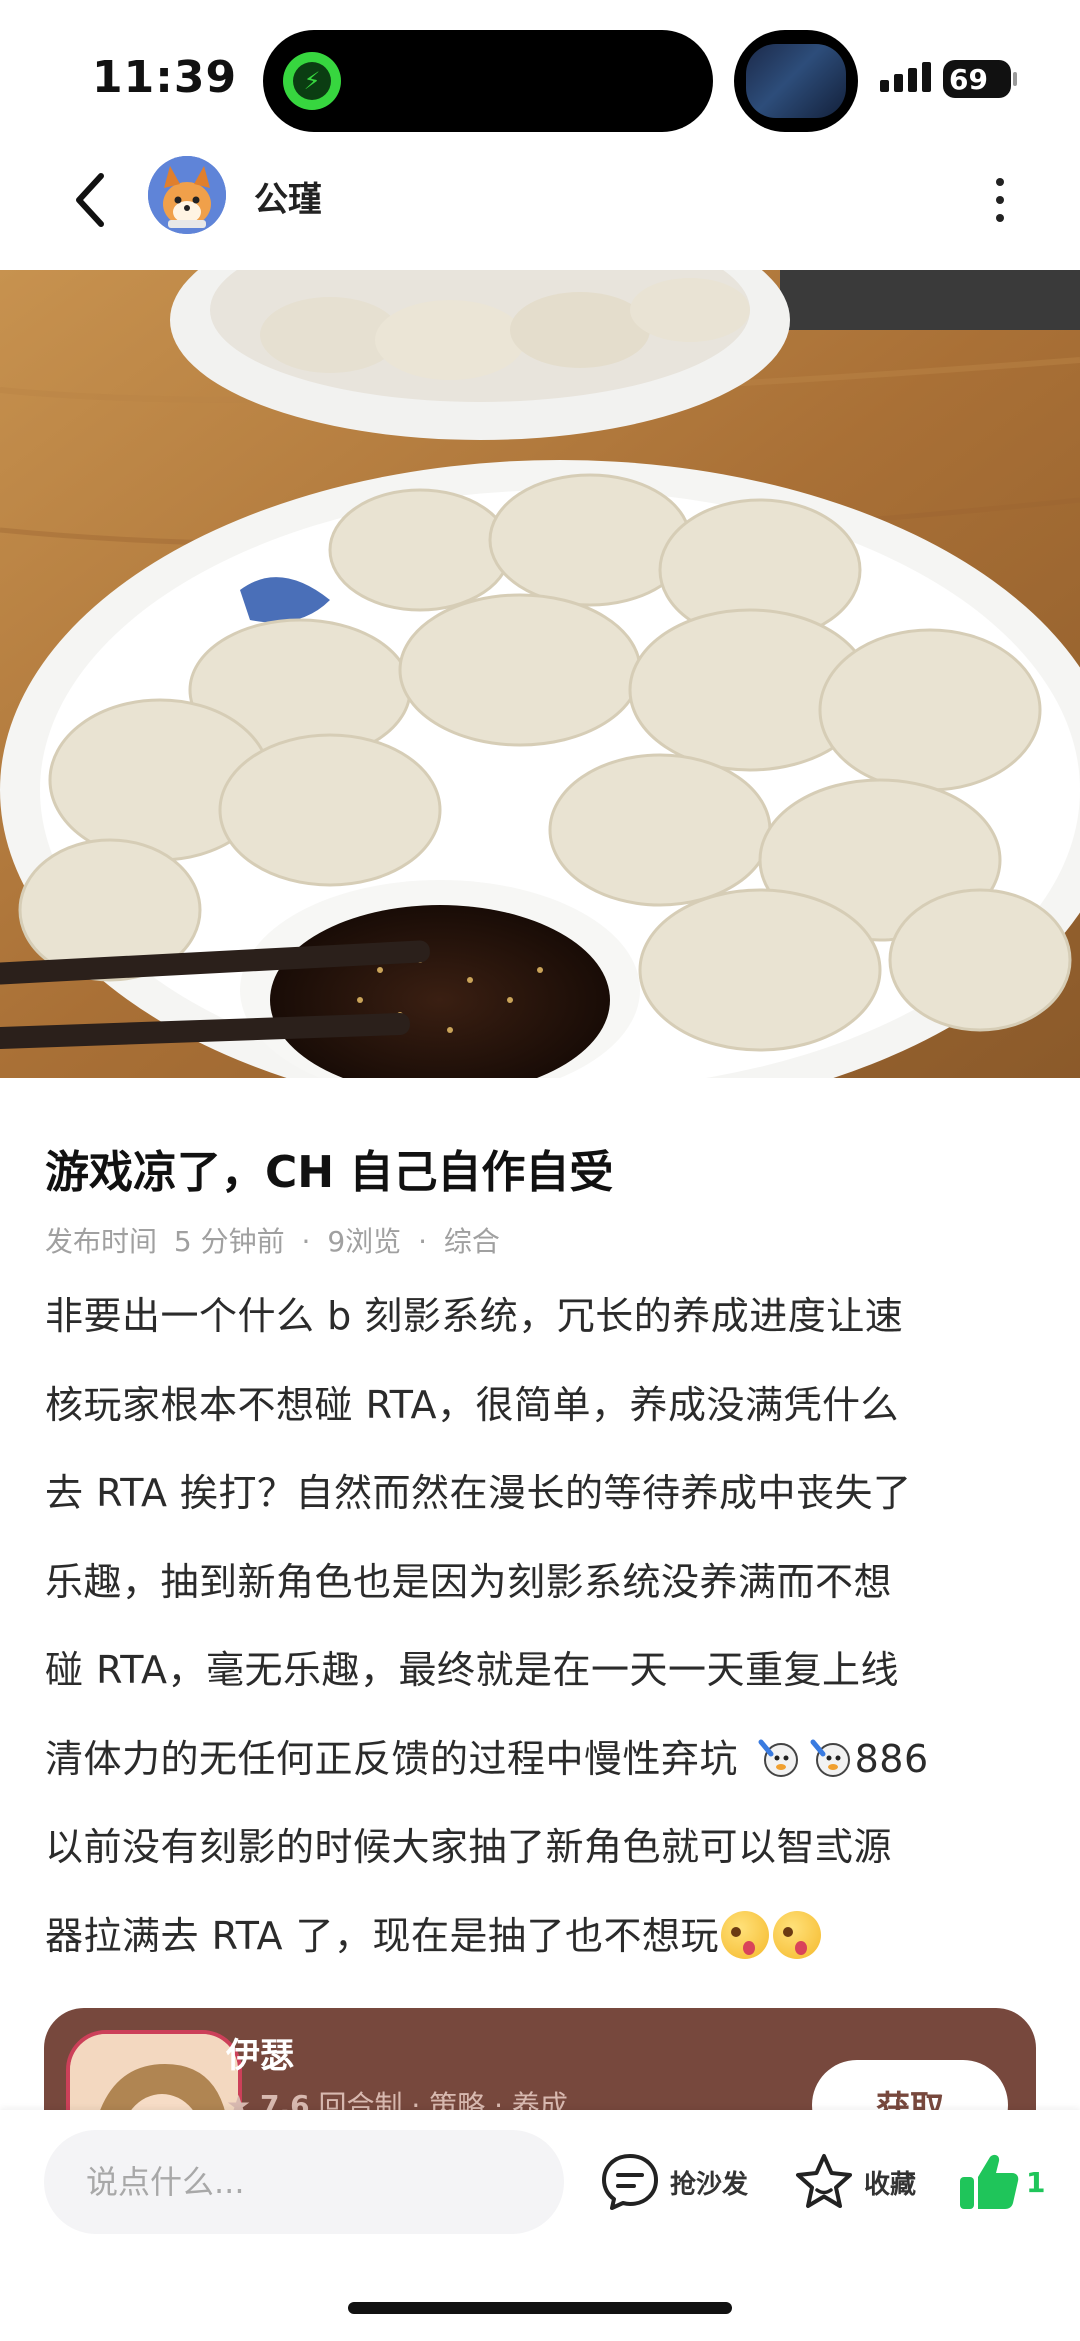 The image size is (1080, 2341). I want to click on comment-label: 抢沙发, so click(709, 2184).